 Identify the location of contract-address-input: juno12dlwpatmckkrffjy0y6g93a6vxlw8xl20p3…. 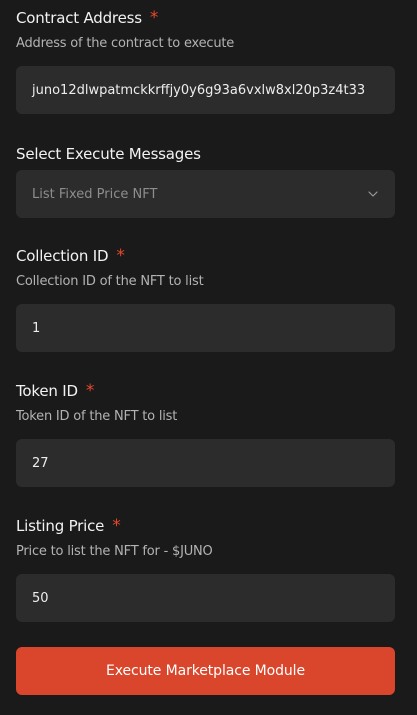
(205, 90).